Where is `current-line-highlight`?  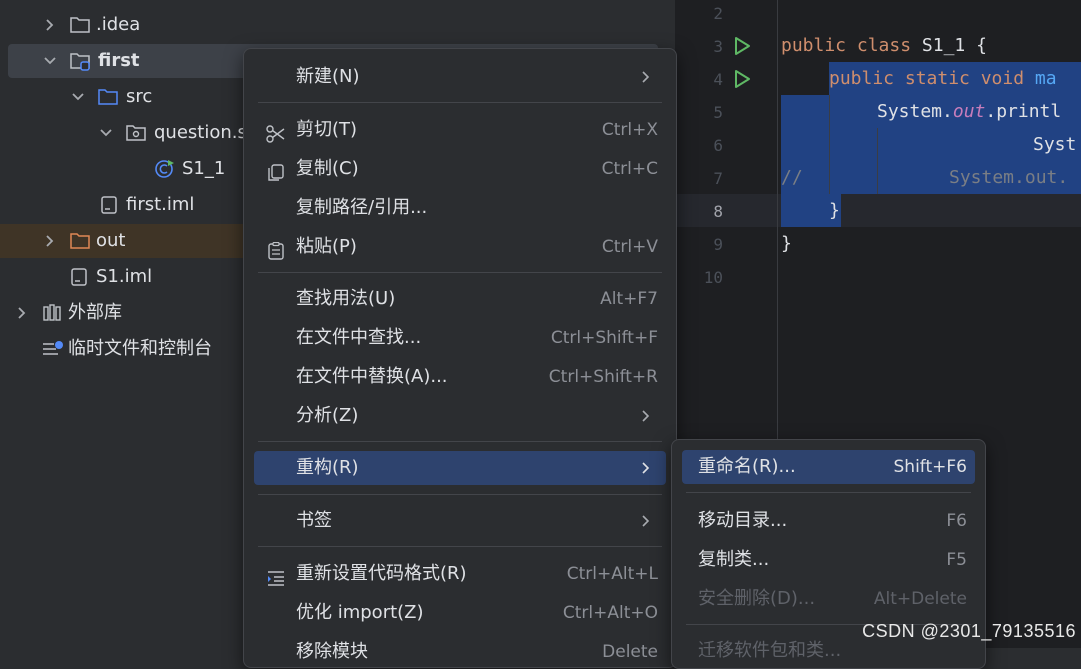
current-line-highlight is located at coordinates (878, 210).